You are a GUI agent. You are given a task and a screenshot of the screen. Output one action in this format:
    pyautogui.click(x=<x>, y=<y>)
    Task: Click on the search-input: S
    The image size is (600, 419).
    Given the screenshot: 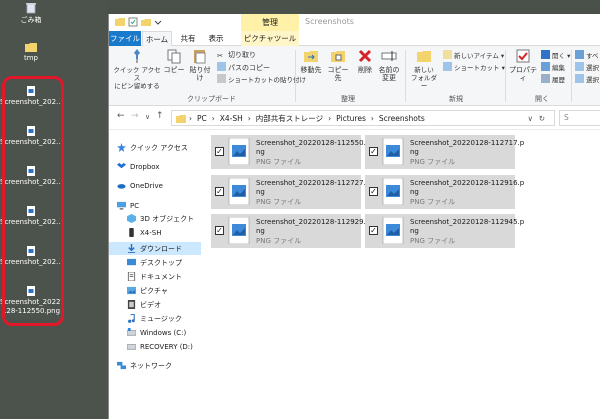 What is the action you would take?
    pyautogui.click(x=579, y=118)
    